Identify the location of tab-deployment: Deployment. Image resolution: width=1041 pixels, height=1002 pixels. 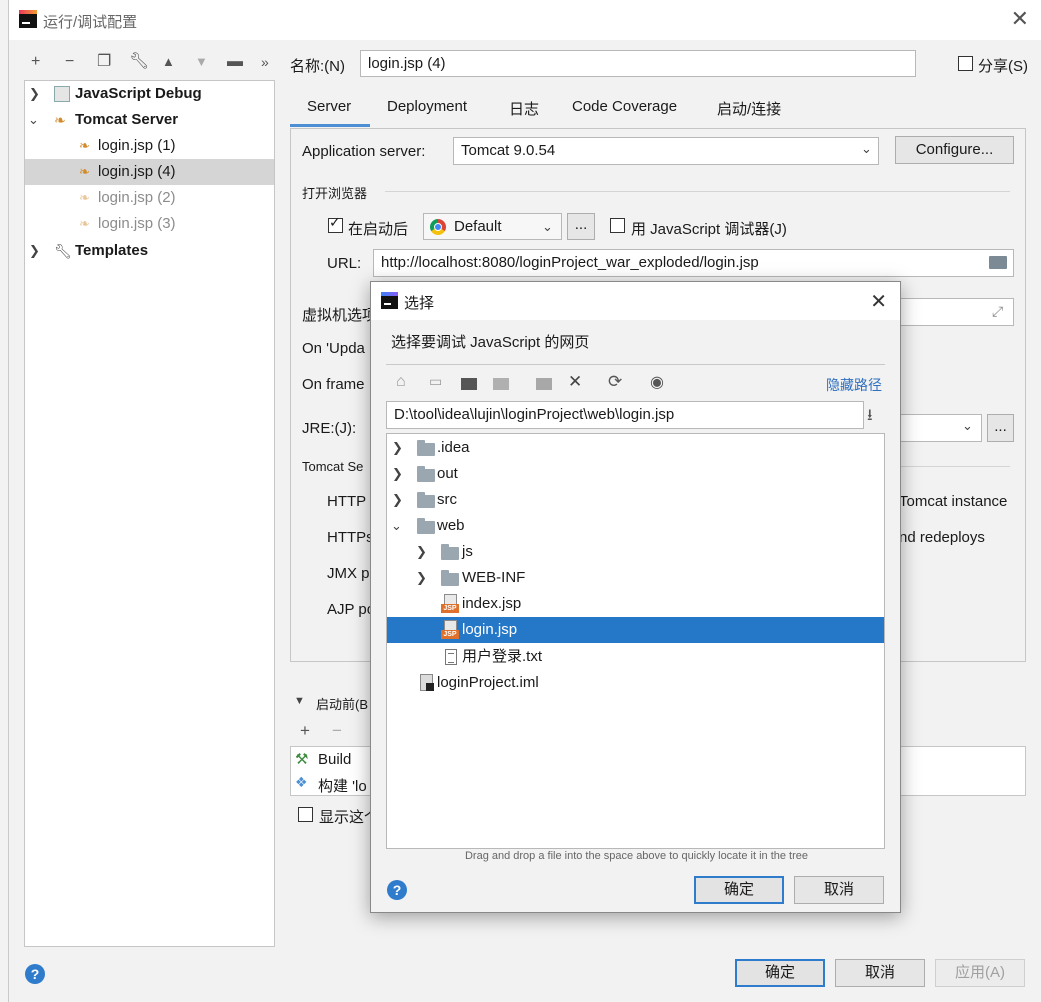
(427, 106).